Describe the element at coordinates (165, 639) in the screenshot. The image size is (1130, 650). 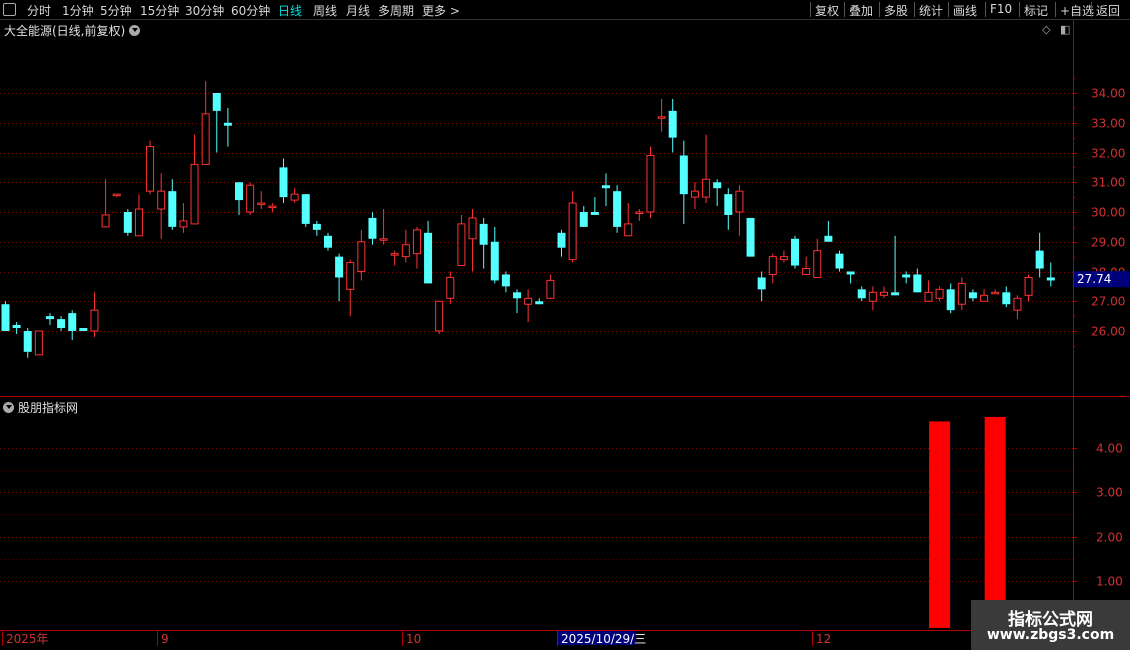
I see `time-axis-label: 9` at that location.